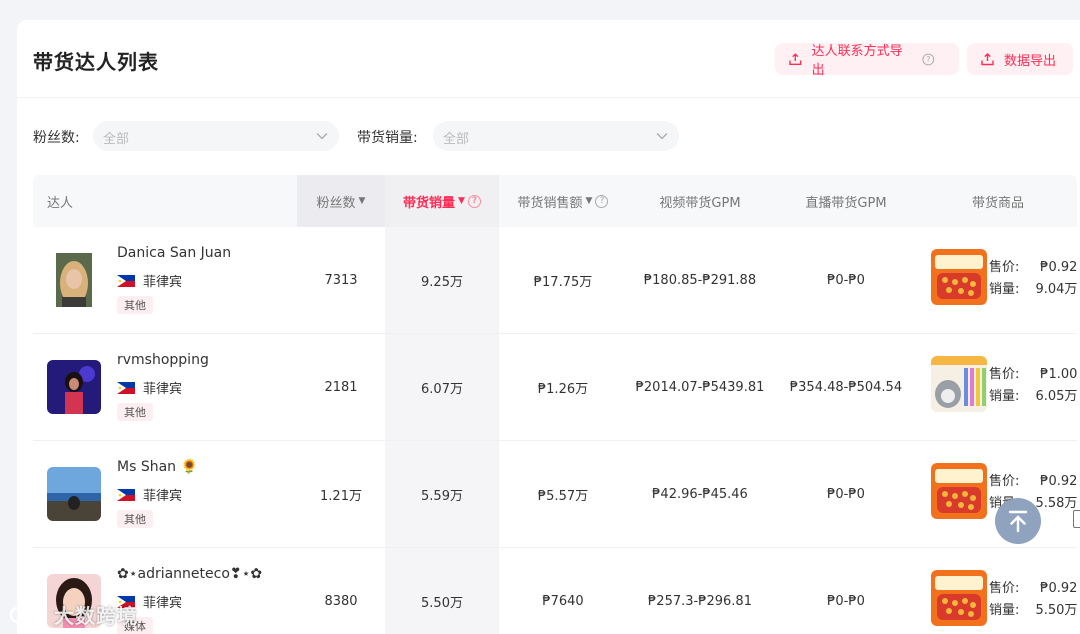 This screenshot has height=634, width=1080. What do you see at coordinates (387, 138) in the screenshot?
I see `sales-filter-label: 带货销量:` at bounding box center [387, 138].